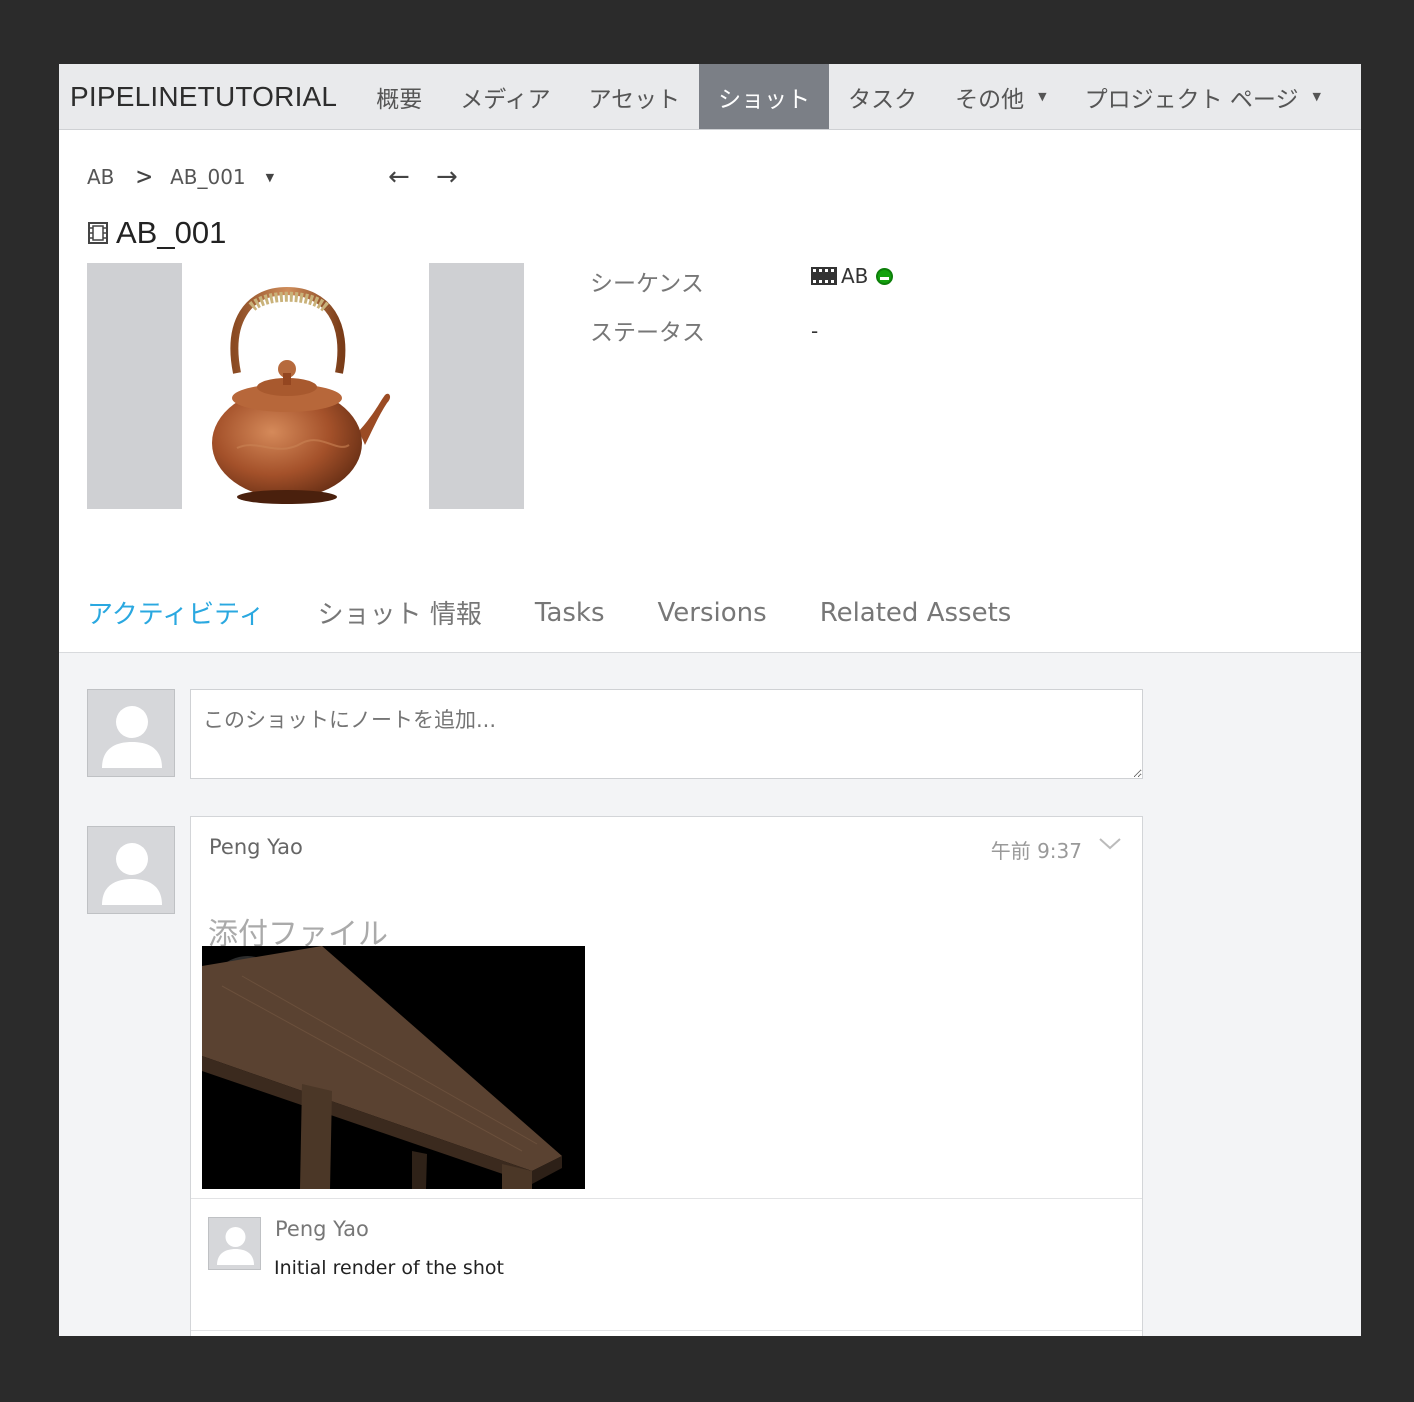  Describe the element at coordinates (647, 284) in the screenshot. I see `sequence-label: シーケンス` at that location.